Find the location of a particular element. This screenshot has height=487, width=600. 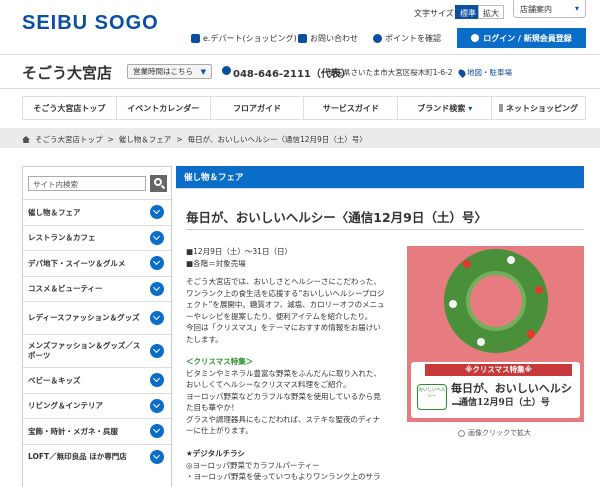

text-line: たします。 is located at coordinates (204, 339).